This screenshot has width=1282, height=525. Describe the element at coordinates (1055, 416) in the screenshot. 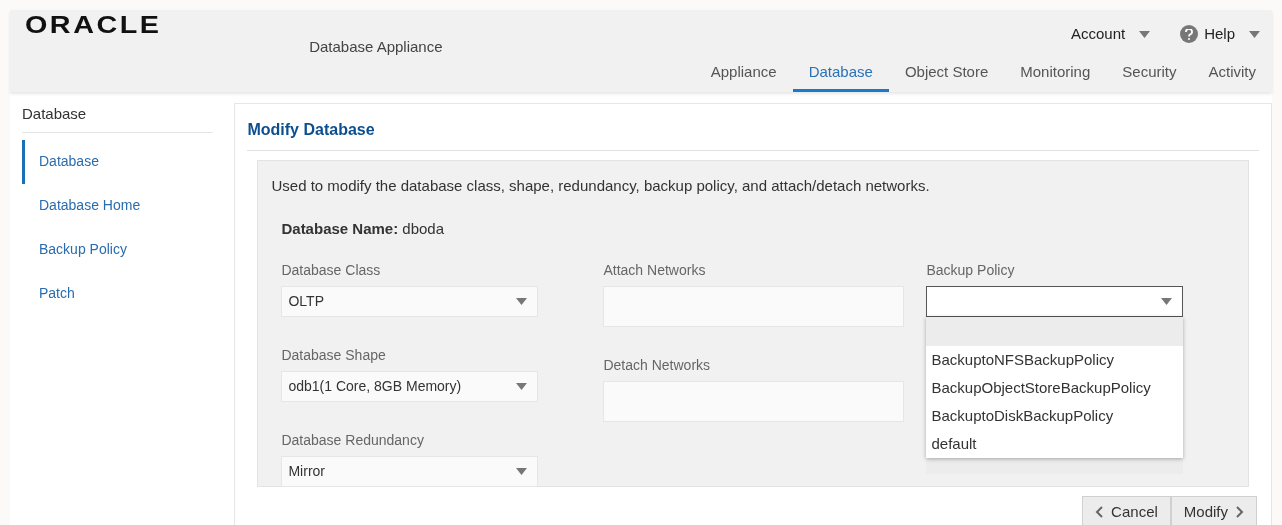

I see `dropdown-option: BackuptoDiskBackupPolicy` at that location.